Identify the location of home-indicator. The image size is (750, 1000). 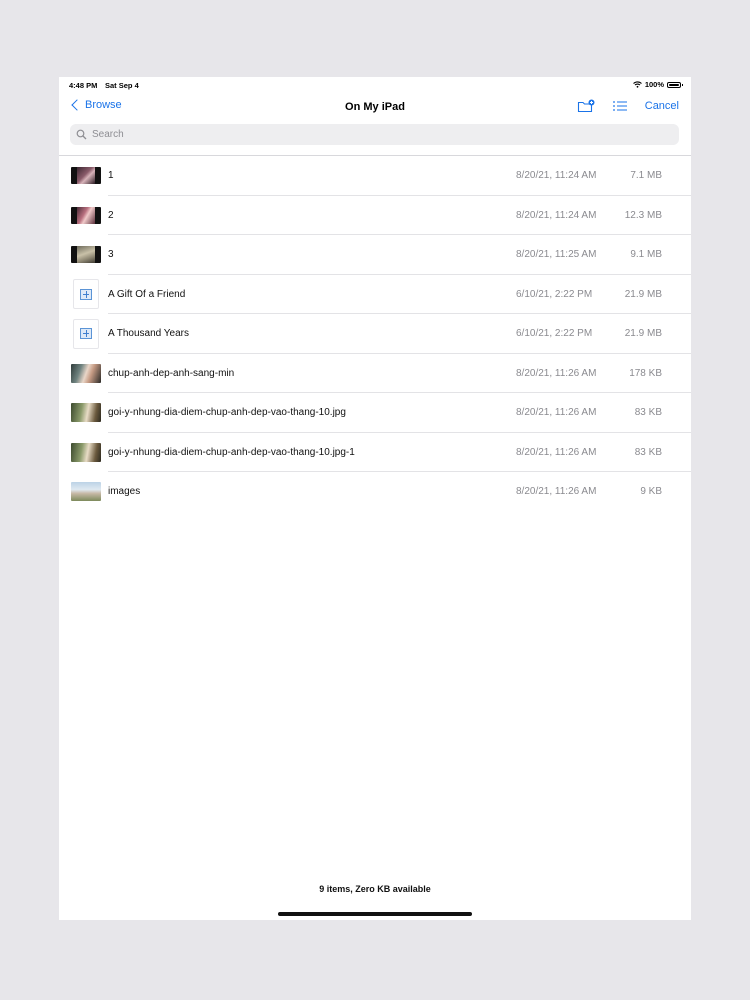
(375, 914).